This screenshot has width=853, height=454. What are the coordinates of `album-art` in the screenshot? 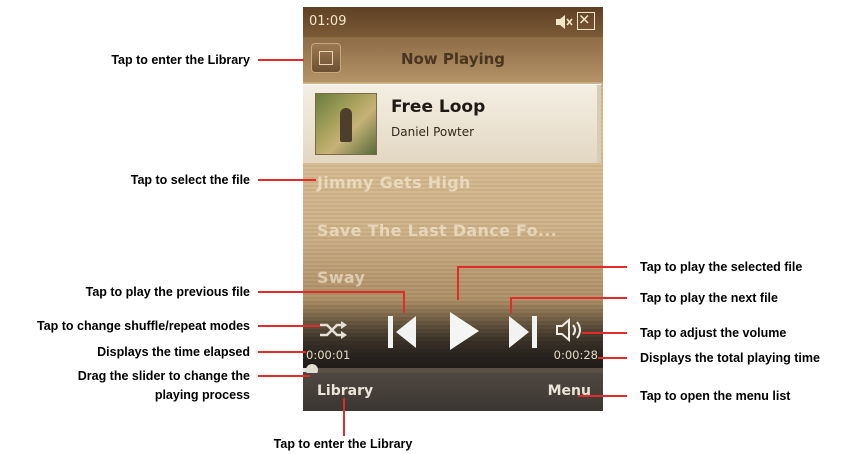 It's located at (346, 124).